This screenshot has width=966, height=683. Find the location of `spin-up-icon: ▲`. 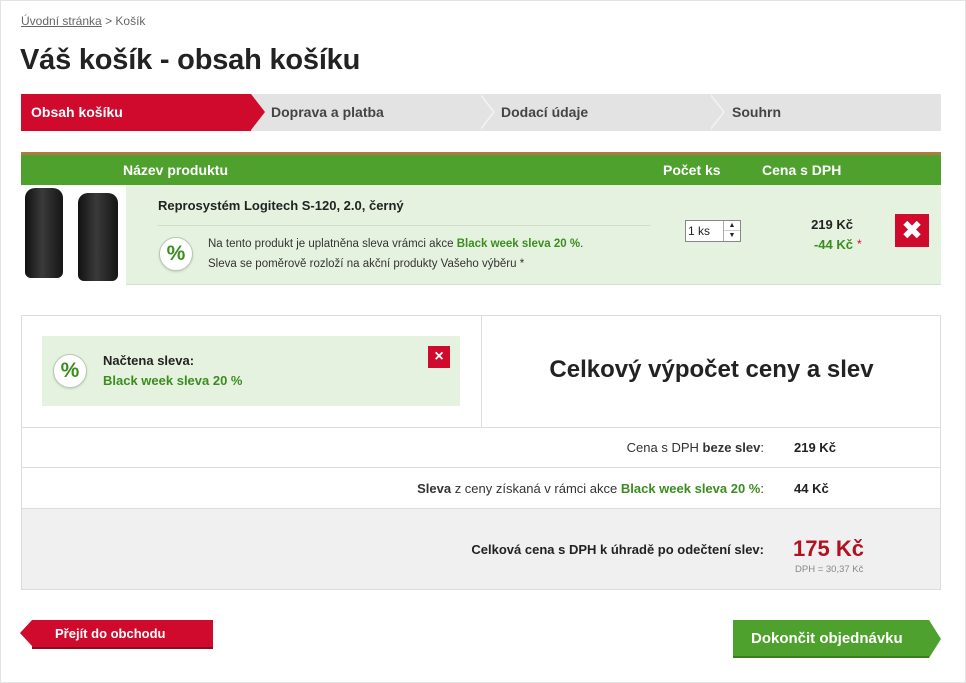

spin-up-icon: ▲ is located at coordinates (732, 226).